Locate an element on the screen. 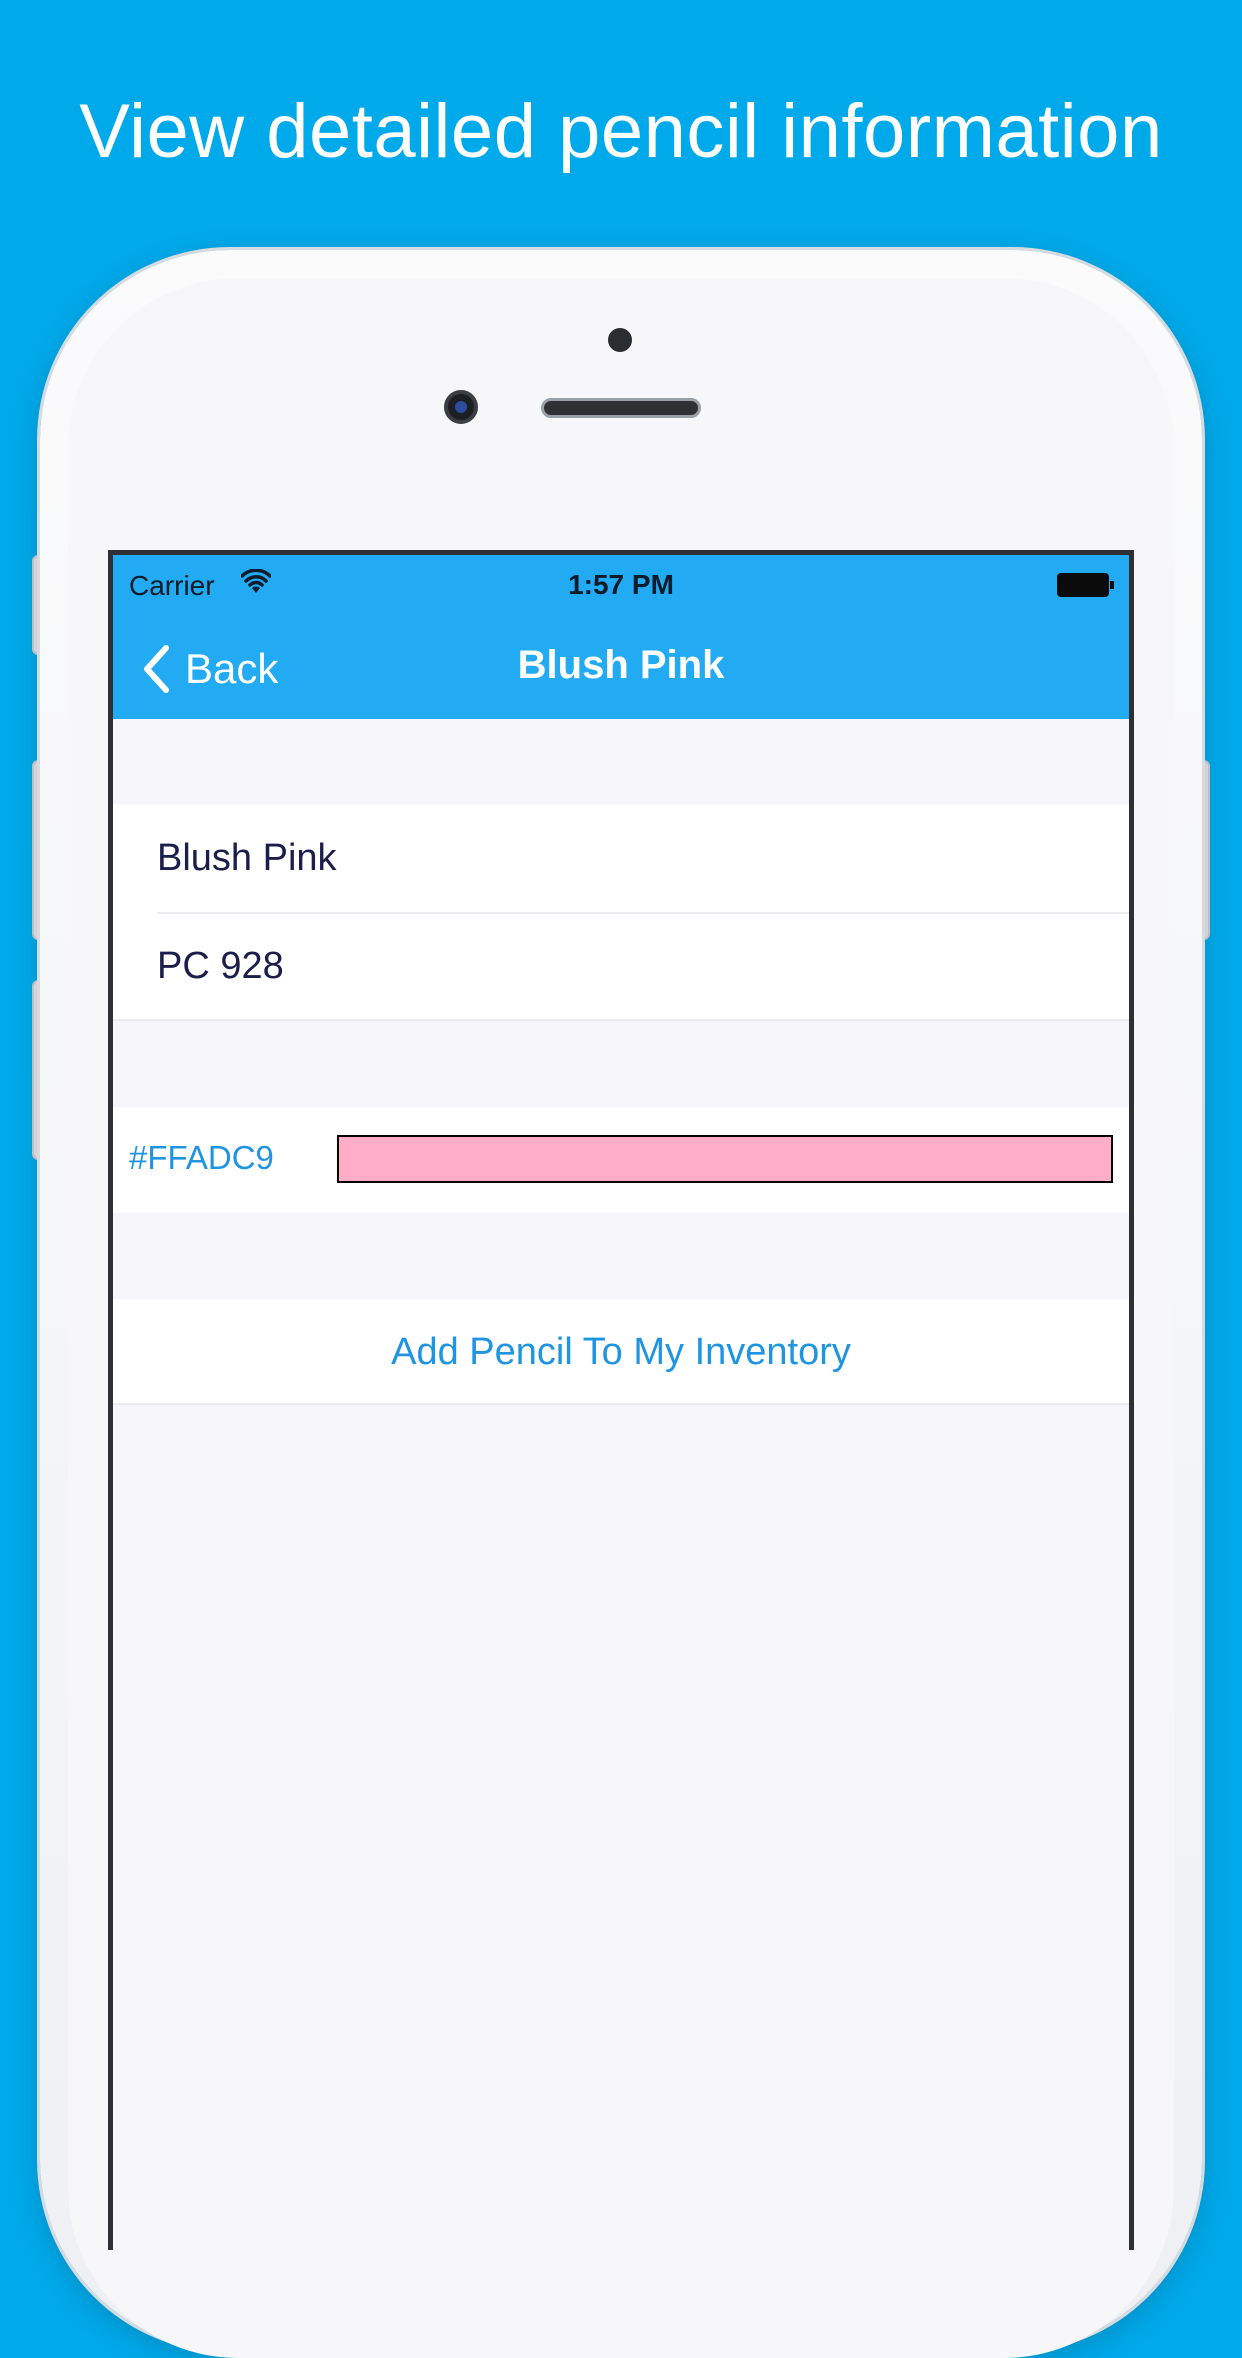 The width and height of the screenshot is (1242, 2358). color-section: #FFADC9 is located at coordinates (621, 1160).